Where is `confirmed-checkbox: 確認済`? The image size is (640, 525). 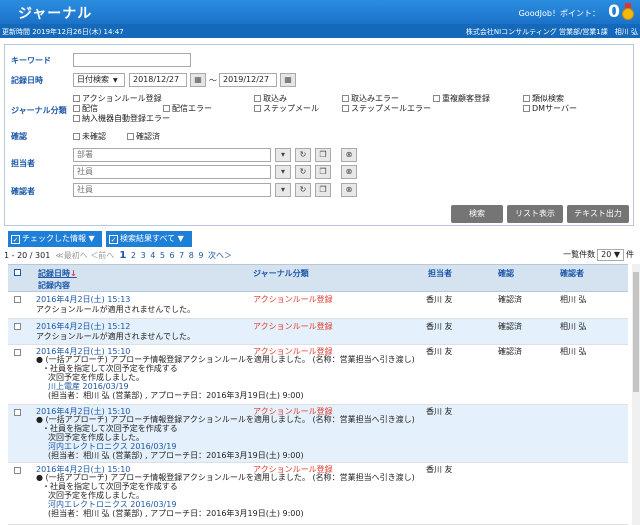 confirmed-checkbox: 確認済 is located at coordinates (143, 136).